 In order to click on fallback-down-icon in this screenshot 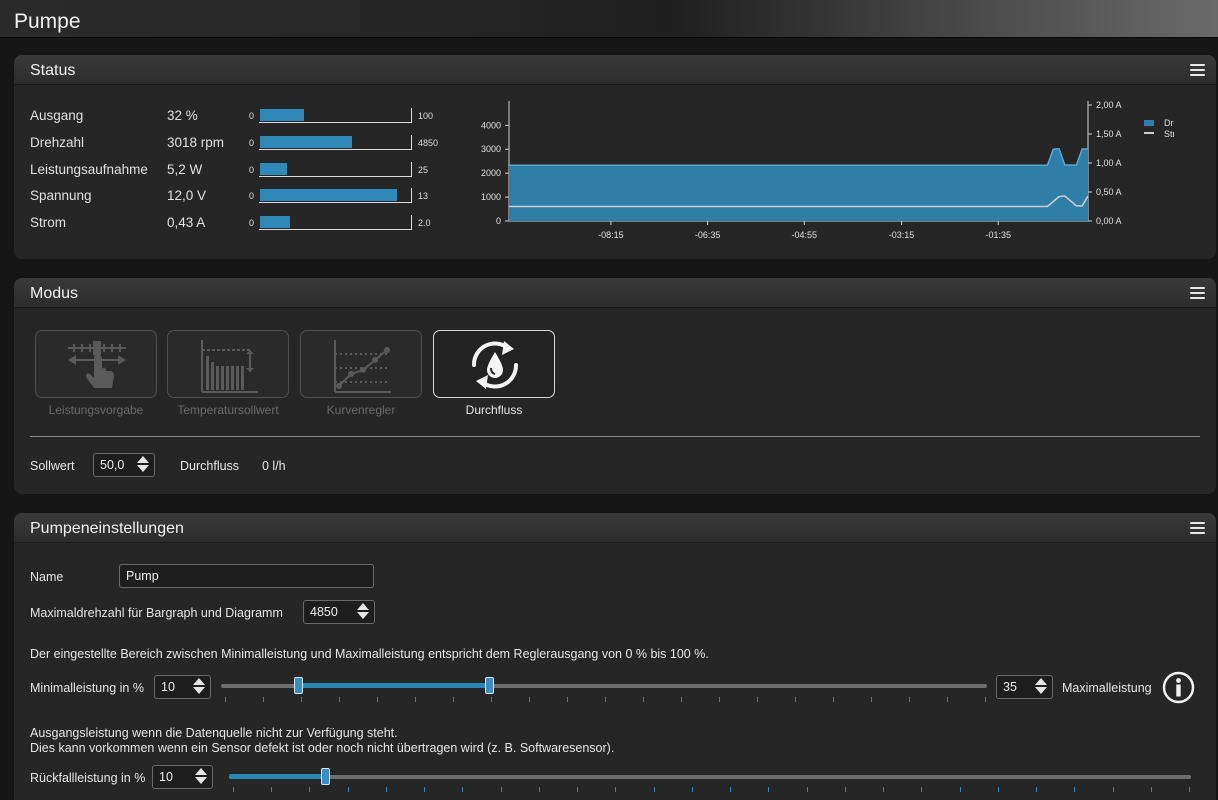, I will do `click(201, 780)`.